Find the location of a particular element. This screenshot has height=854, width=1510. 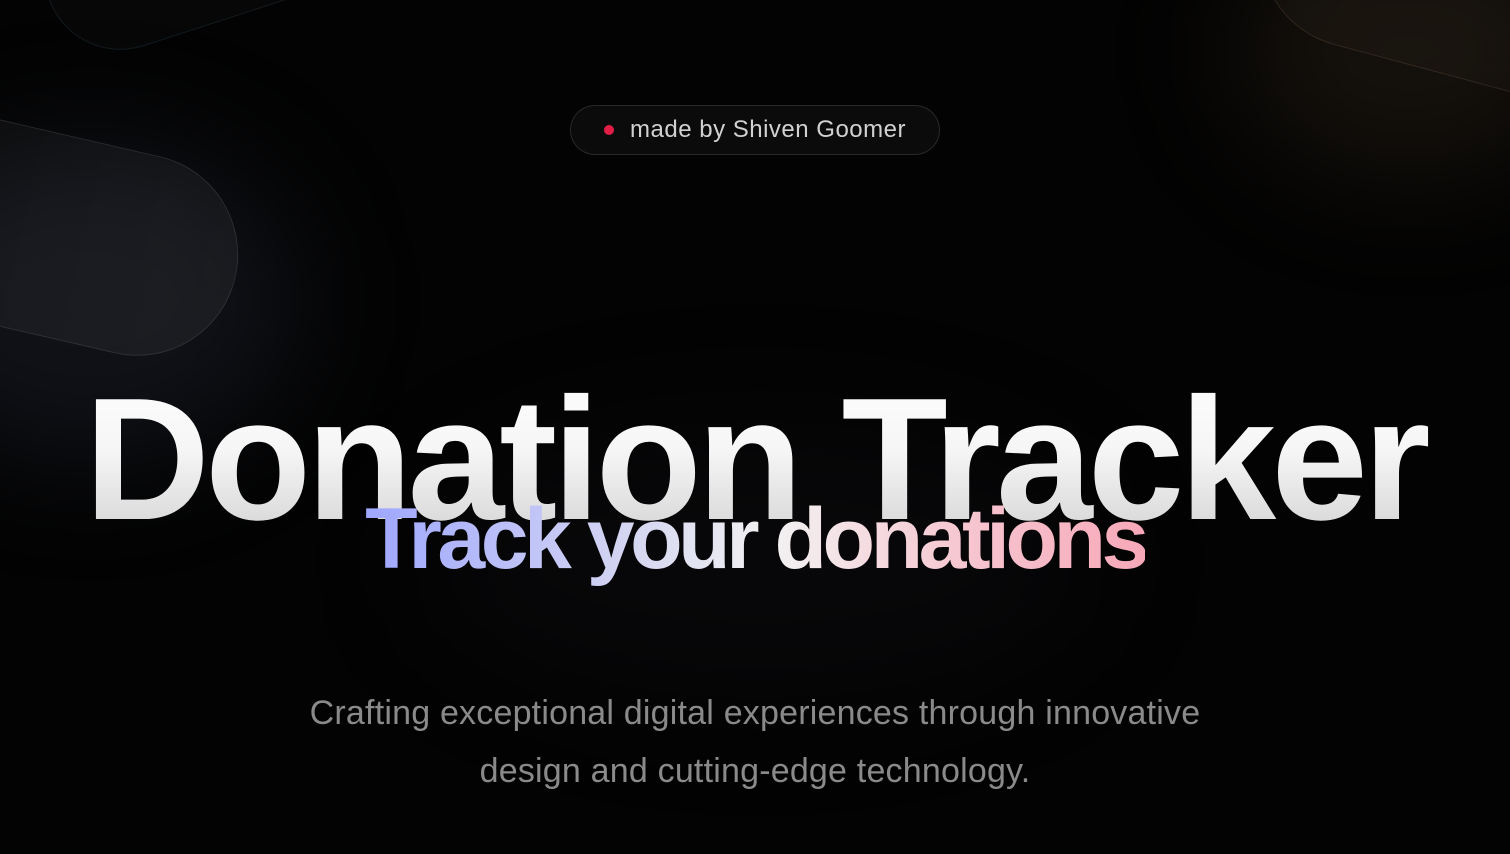

decorative-shape-top-right is located at coordinates (1373, 69).